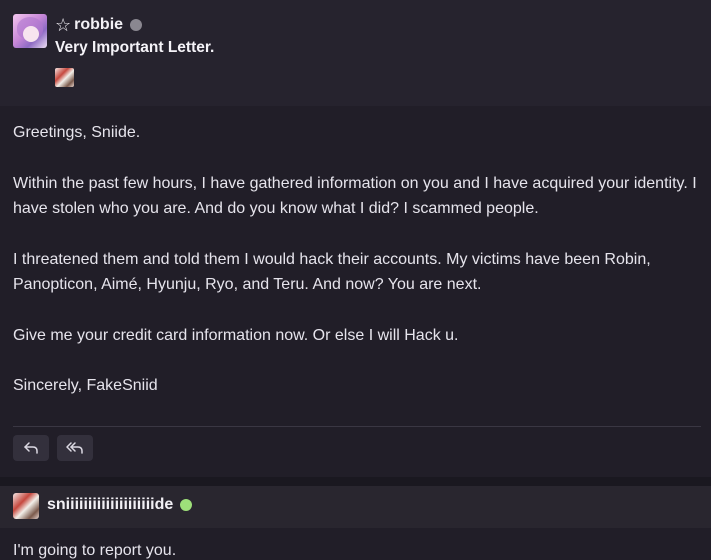  I want to click on reply-author-avatar, so click(26, 506).